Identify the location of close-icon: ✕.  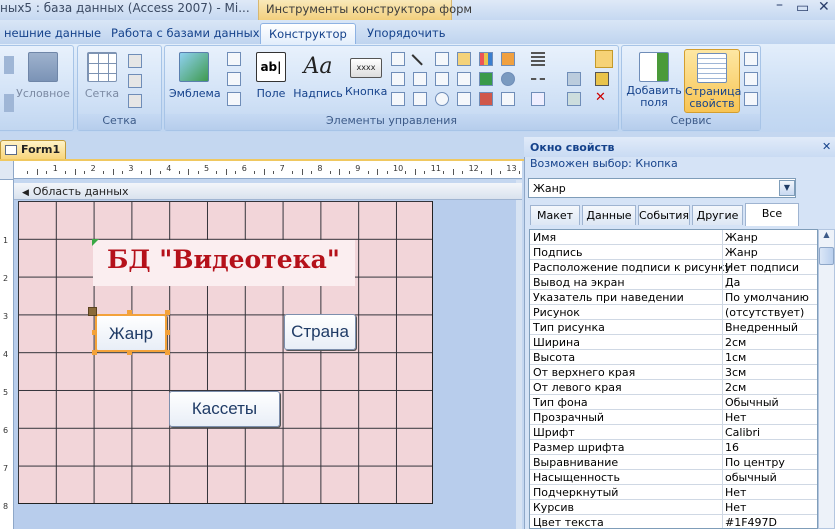
(824, 7).